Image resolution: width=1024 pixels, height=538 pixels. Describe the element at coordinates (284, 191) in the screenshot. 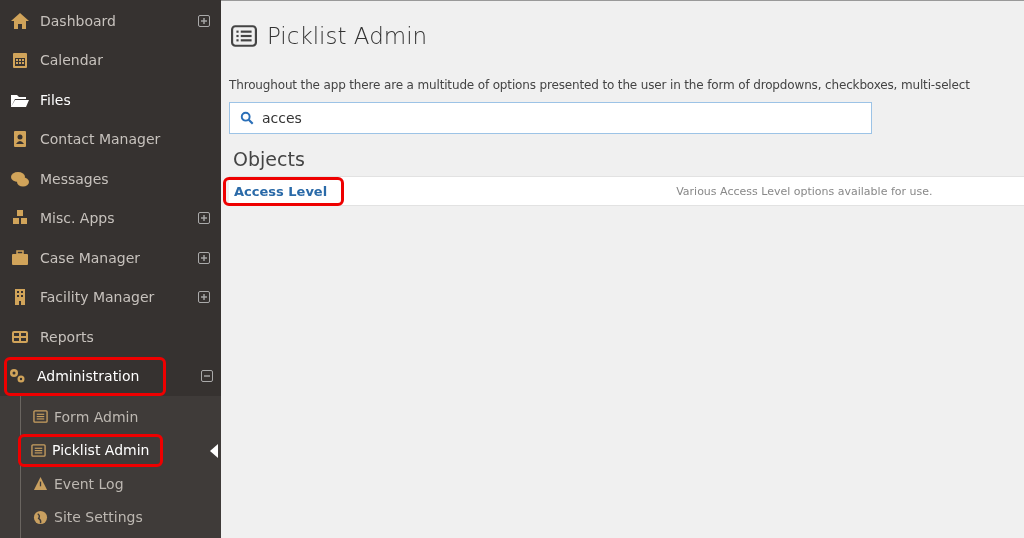

I see `result-link: Access Level` at that location.